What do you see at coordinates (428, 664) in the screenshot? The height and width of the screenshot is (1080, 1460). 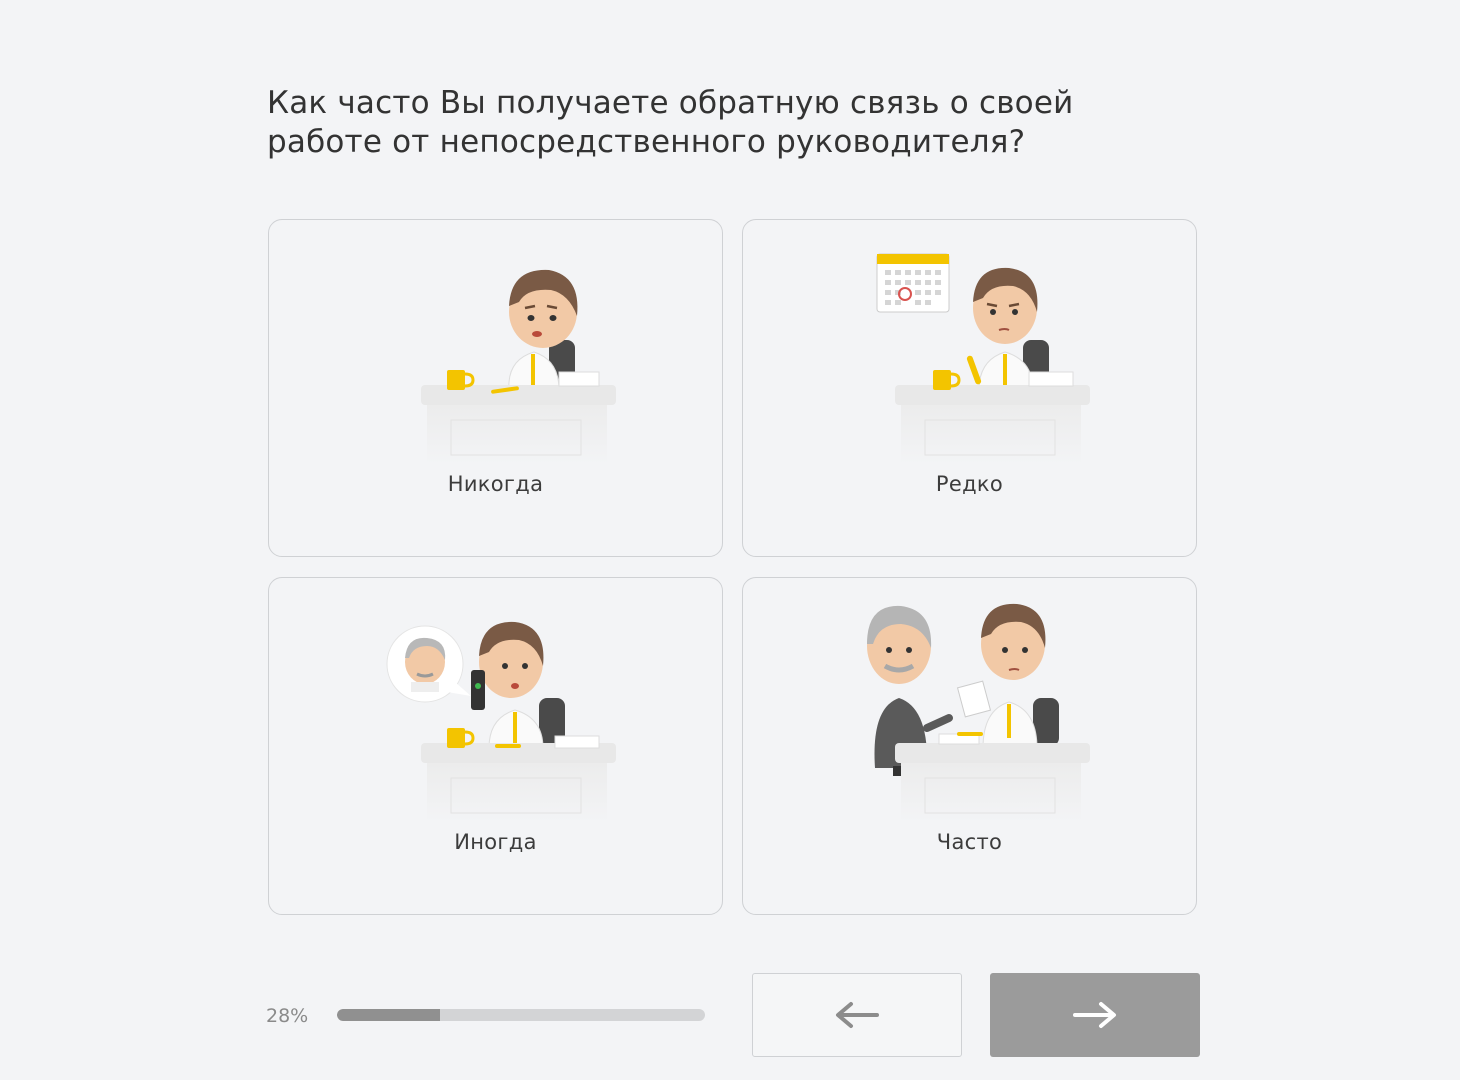 I see `boss-speech-bubble-icon` at bounding box center [428, 664].